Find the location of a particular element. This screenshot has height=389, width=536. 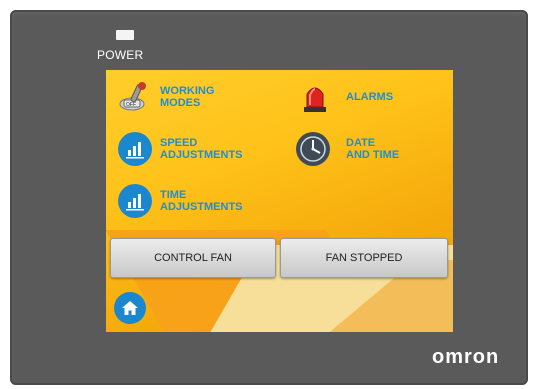

menu-item-working-modes: OFF WORKING MODES is located at coordinates (166, 97).